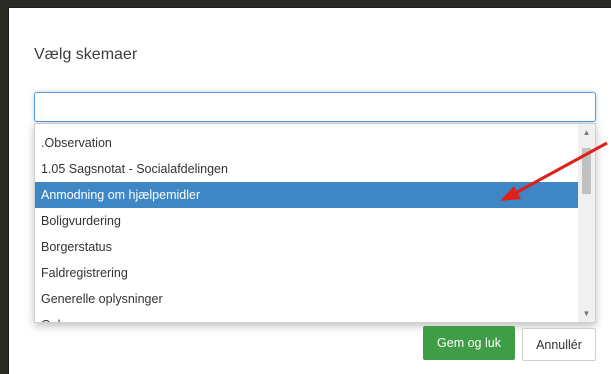 The height and width of the screenshot is (374, 611). Describe the element at coordinates (554, 171) in the screenshot. I see `red-arrow-icon` at that location.